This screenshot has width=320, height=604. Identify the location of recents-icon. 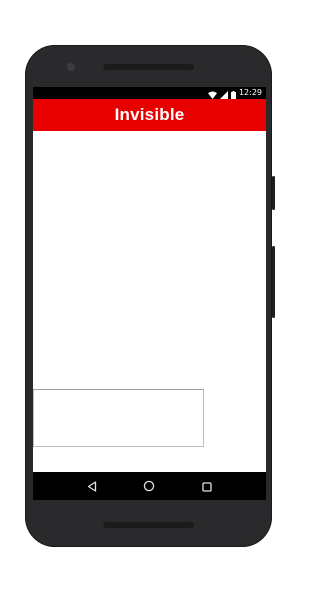
(207, 486).